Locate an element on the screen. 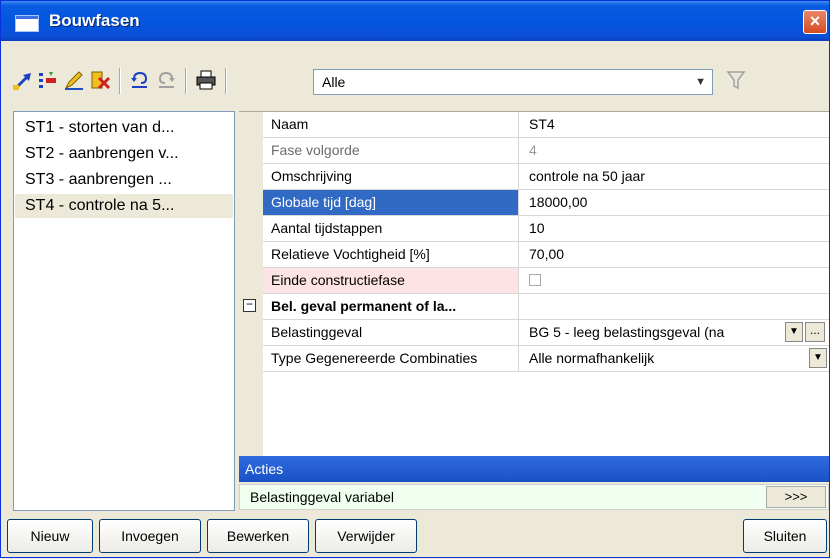 Image resolution: width=830 pixels, height=559 pixels. verwijder-button: Verwijder is located at coordinates (366, 536).